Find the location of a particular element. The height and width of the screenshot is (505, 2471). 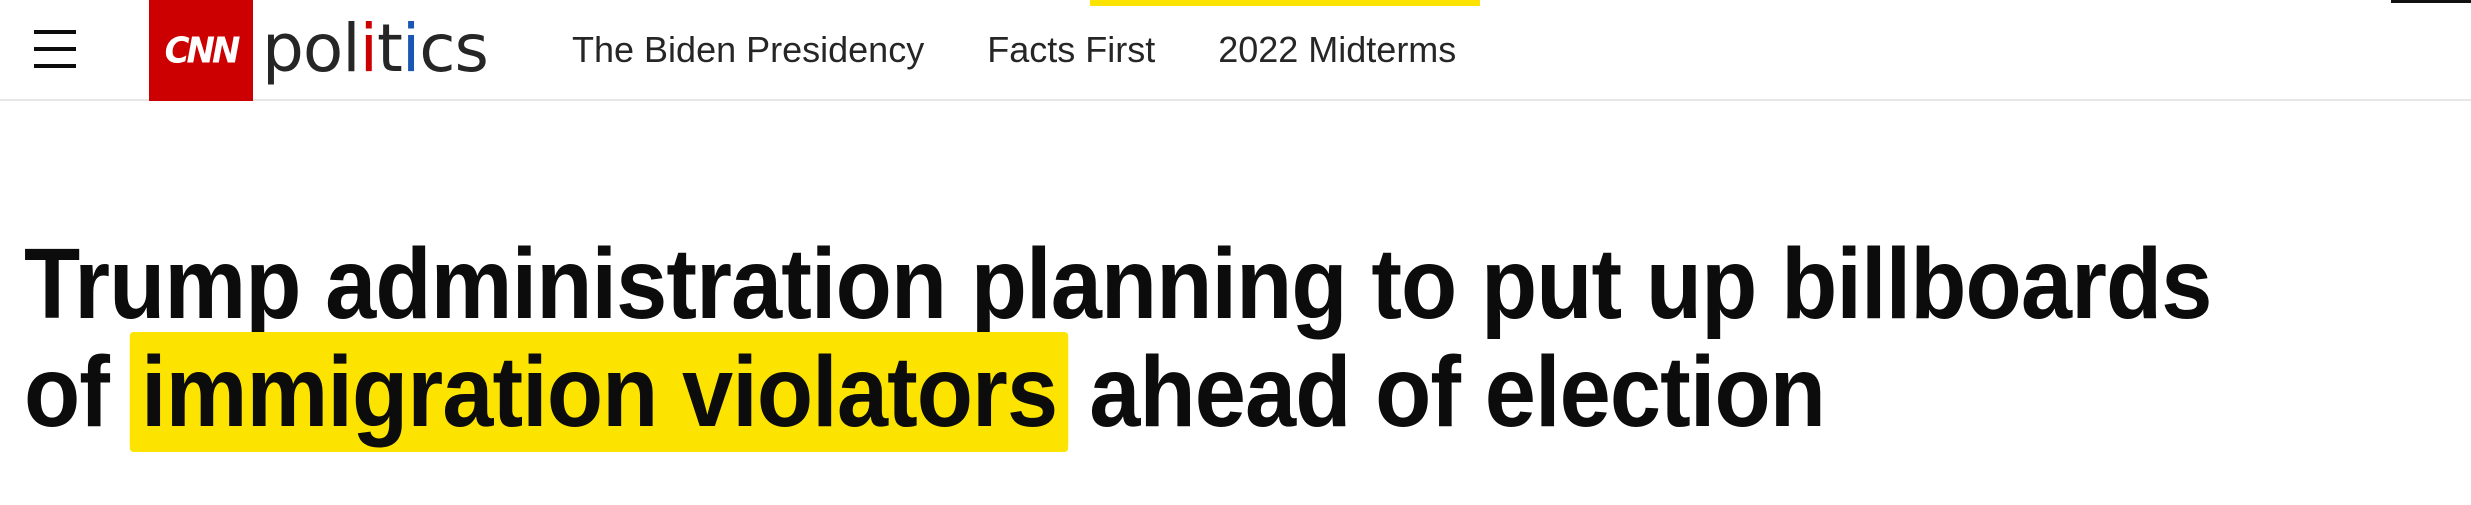

politics-section-logo: pol i t i cs is located at coordinates (375, 48).